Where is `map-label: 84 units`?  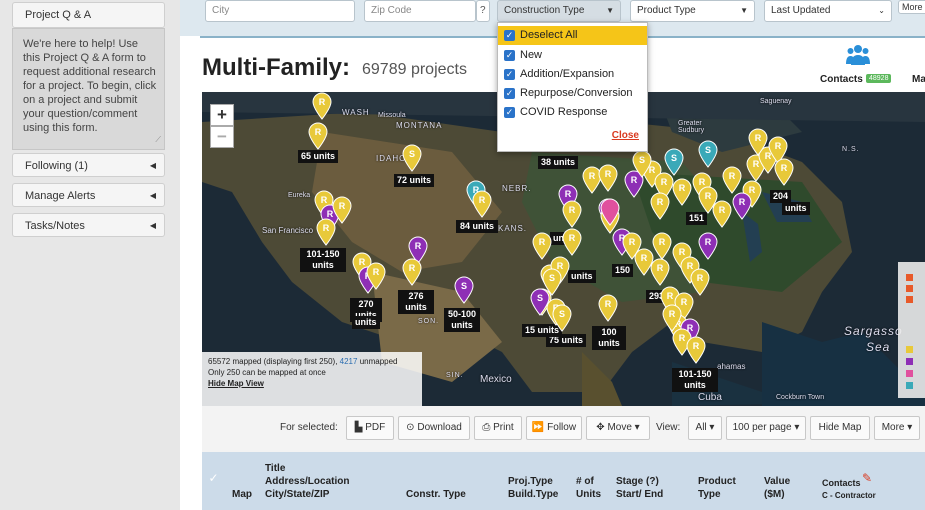 map-label: 84 units is located at coordinates (477, 226).